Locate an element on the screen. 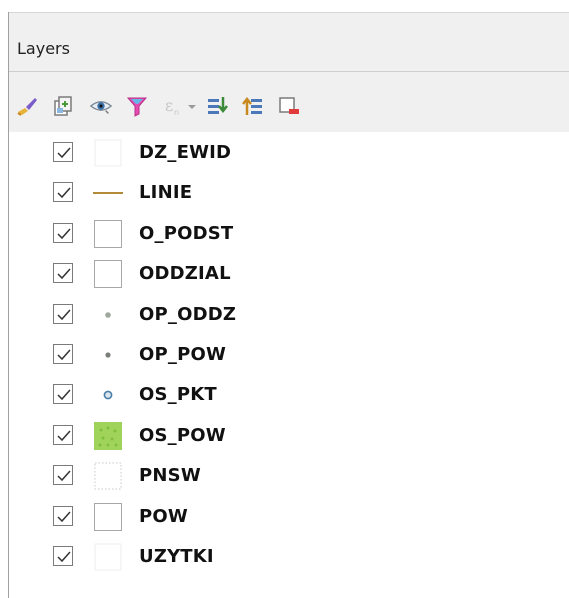 Image resolution: width=569 pixels, height=598 pixels. remove-layer-icon is located at coordinates (289, 106).